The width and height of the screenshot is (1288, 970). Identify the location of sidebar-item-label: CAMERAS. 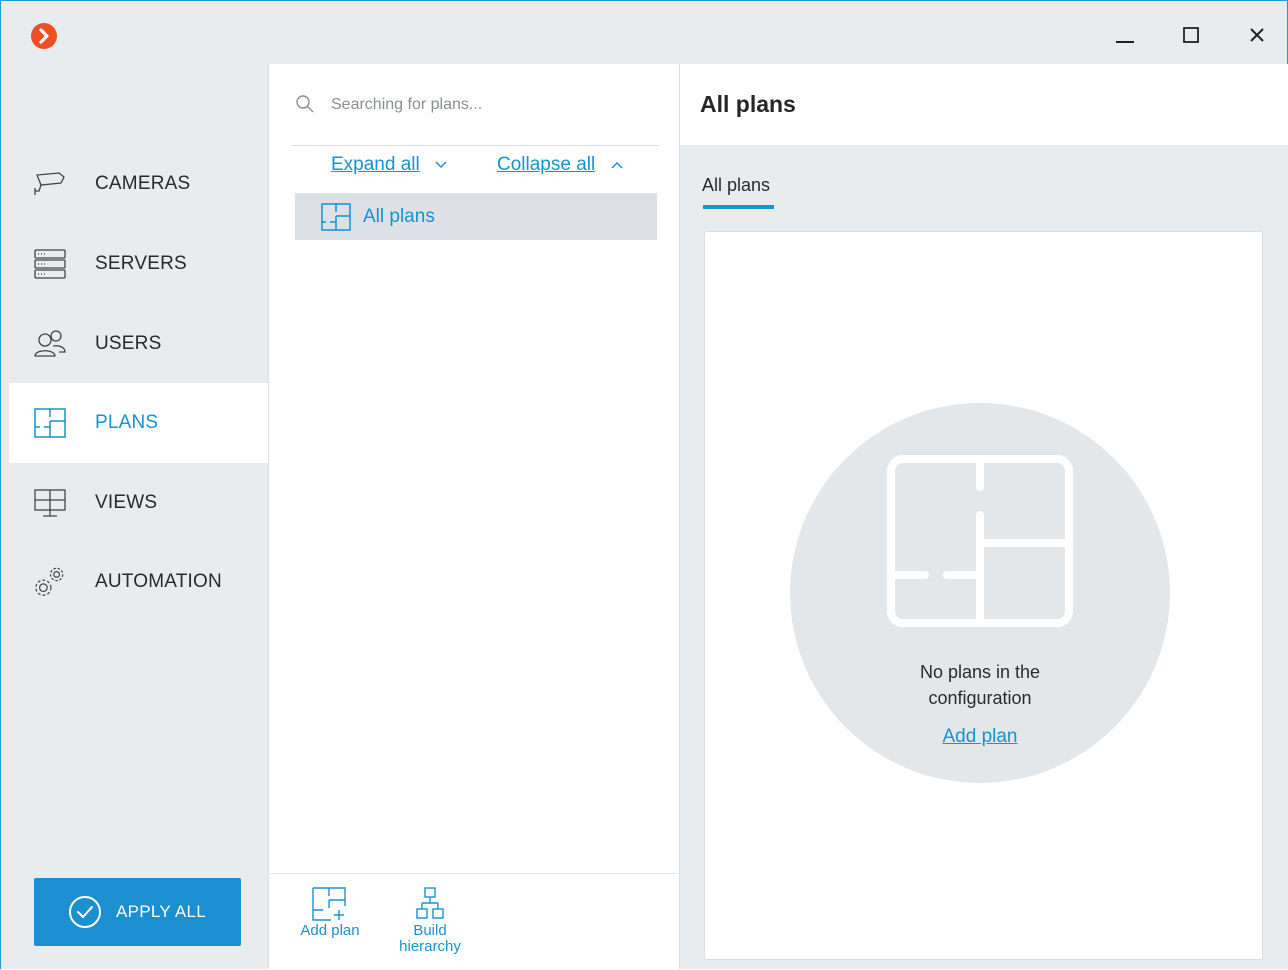
(143, 183).